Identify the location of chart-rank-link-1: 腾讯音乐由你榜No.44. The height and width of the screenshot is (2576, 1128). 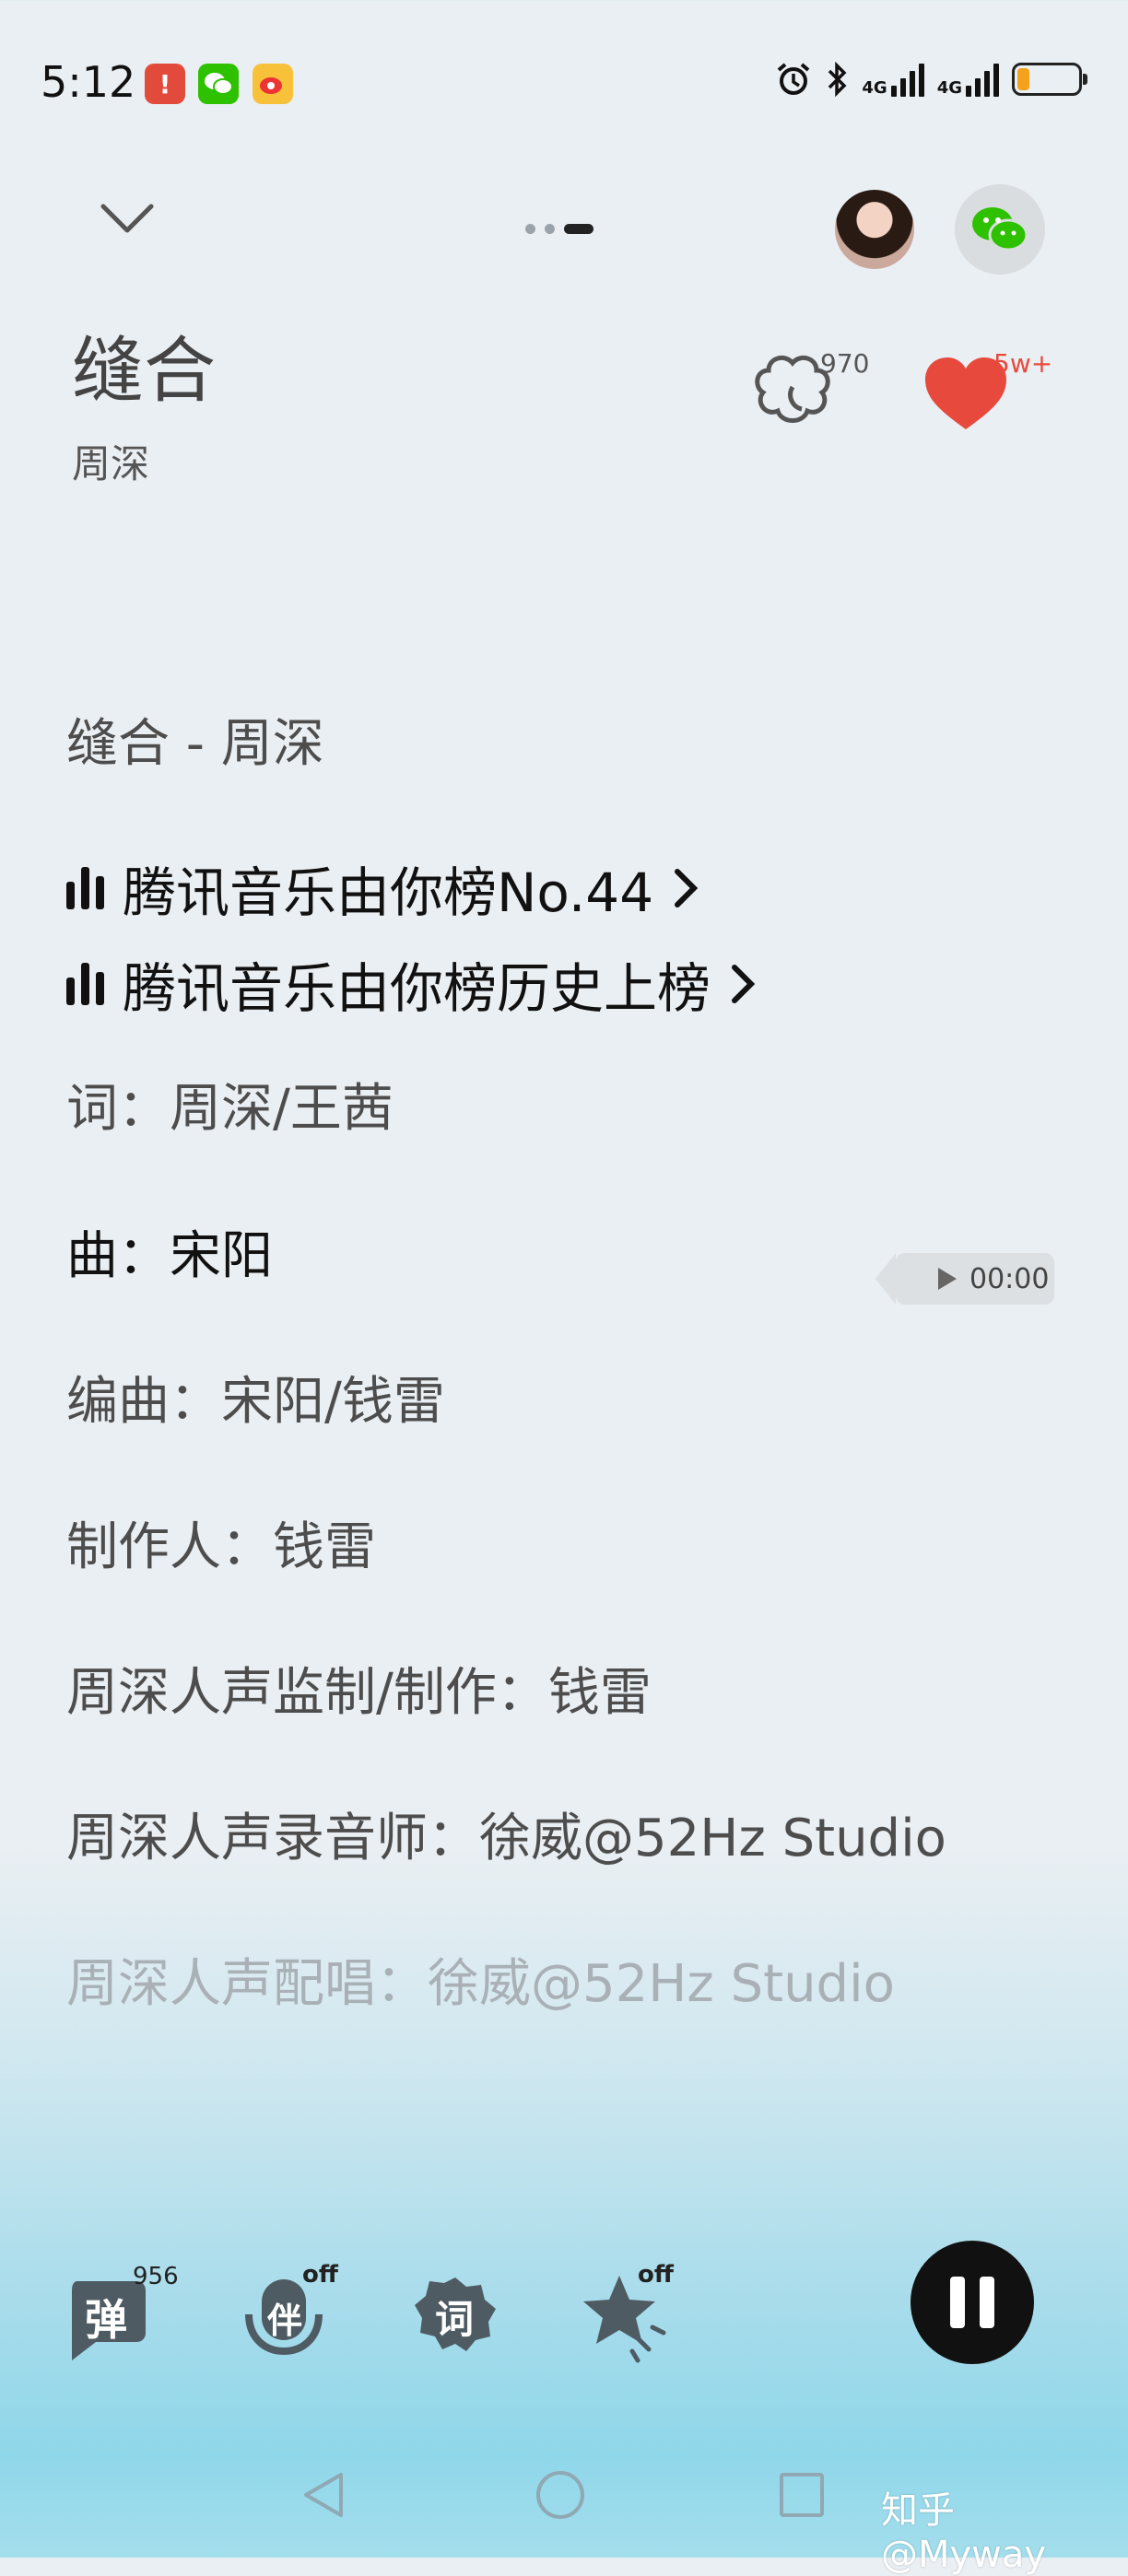
(382, 888).